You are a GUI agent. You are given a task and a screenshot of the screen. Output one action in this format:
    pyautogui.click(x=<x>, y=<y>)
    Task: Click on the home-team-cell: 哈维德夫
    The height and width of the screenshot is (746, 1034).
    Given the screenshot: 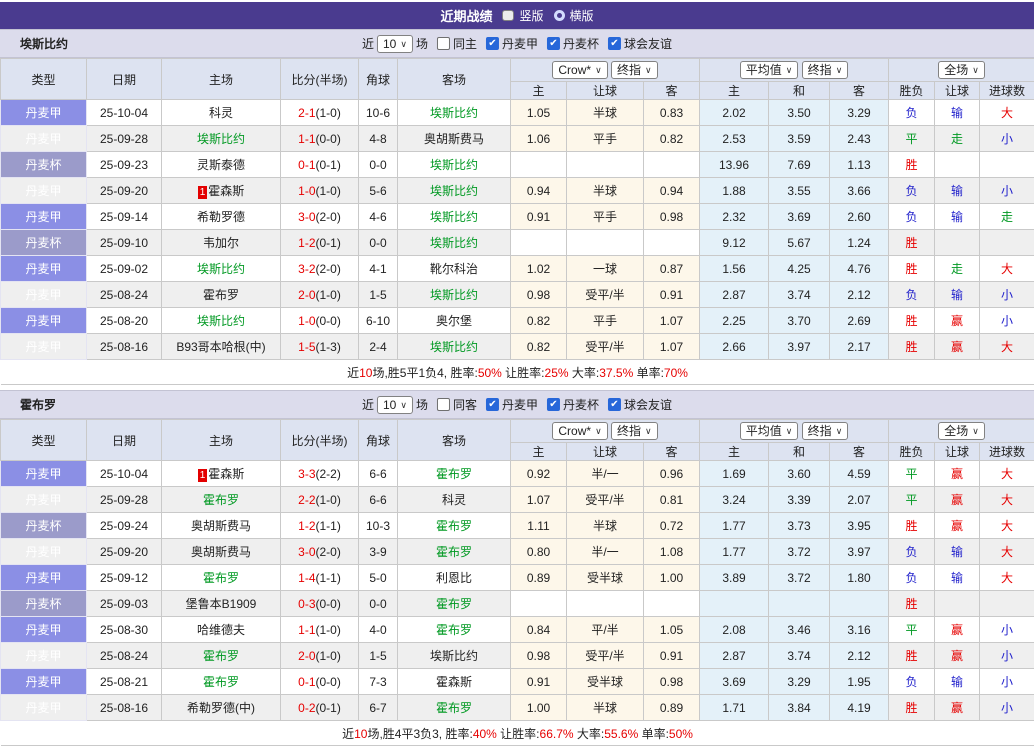 What is the action you would take?
    pyautogui.click(x=221, y=630)
    